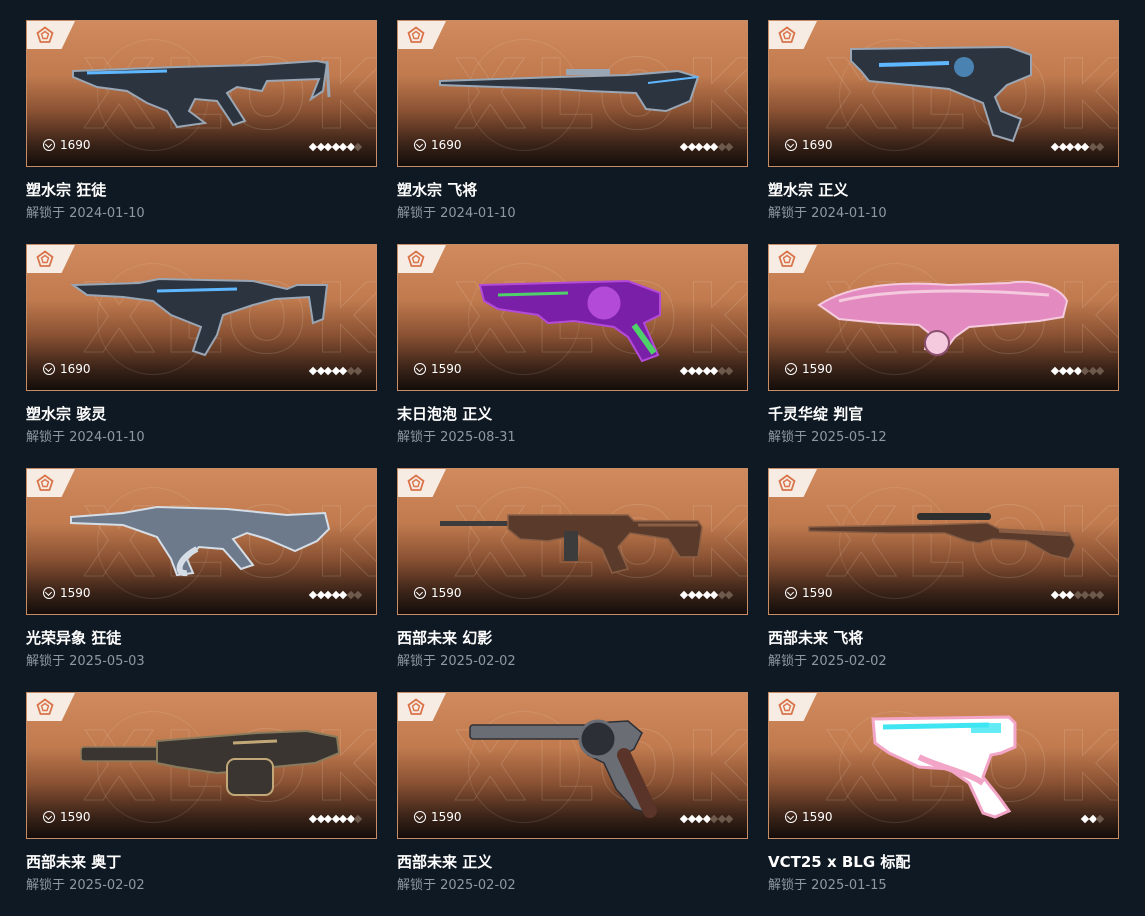 The width and height of the screenshot is (1145, 916). Describe the element at coordinates (445, 638) in the screenshot. I see `skin-name: 西部未来 幻影` at that location.